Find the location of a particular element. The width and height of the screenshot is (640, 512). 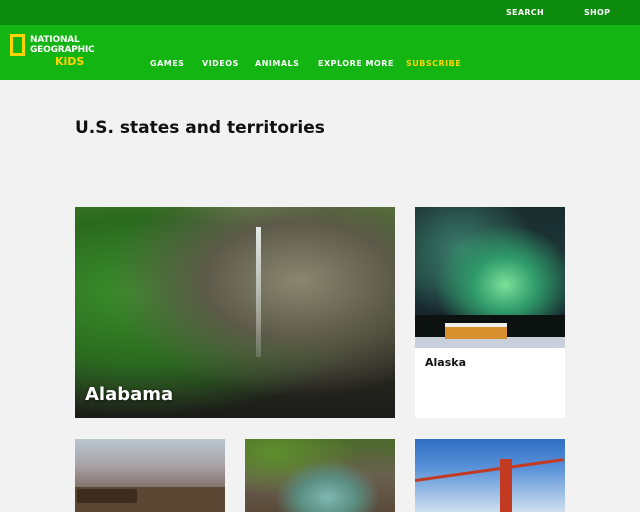

logo-text-national: NATIONAL is located at coordinates (55, 40).